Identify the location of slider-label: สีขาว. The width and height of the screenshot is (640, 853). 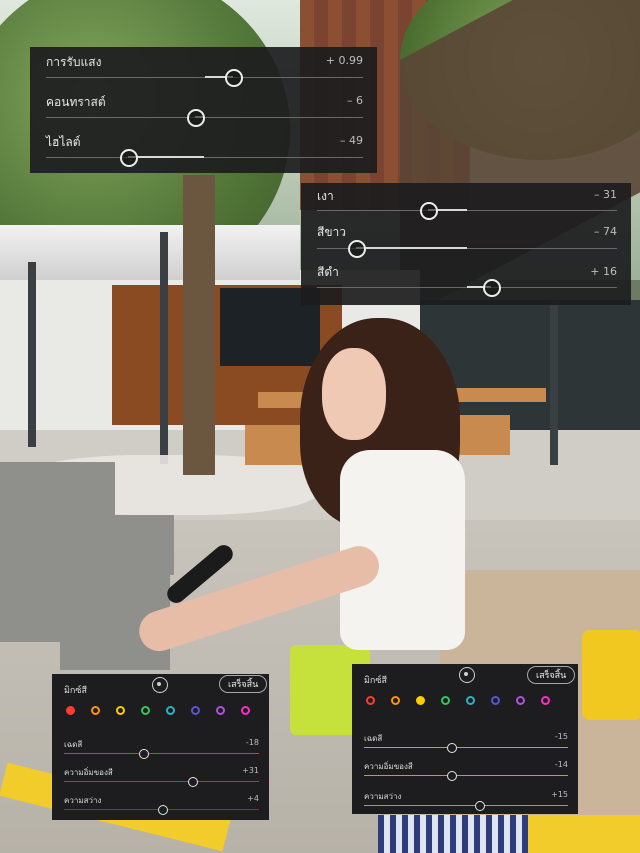
(332, 232).